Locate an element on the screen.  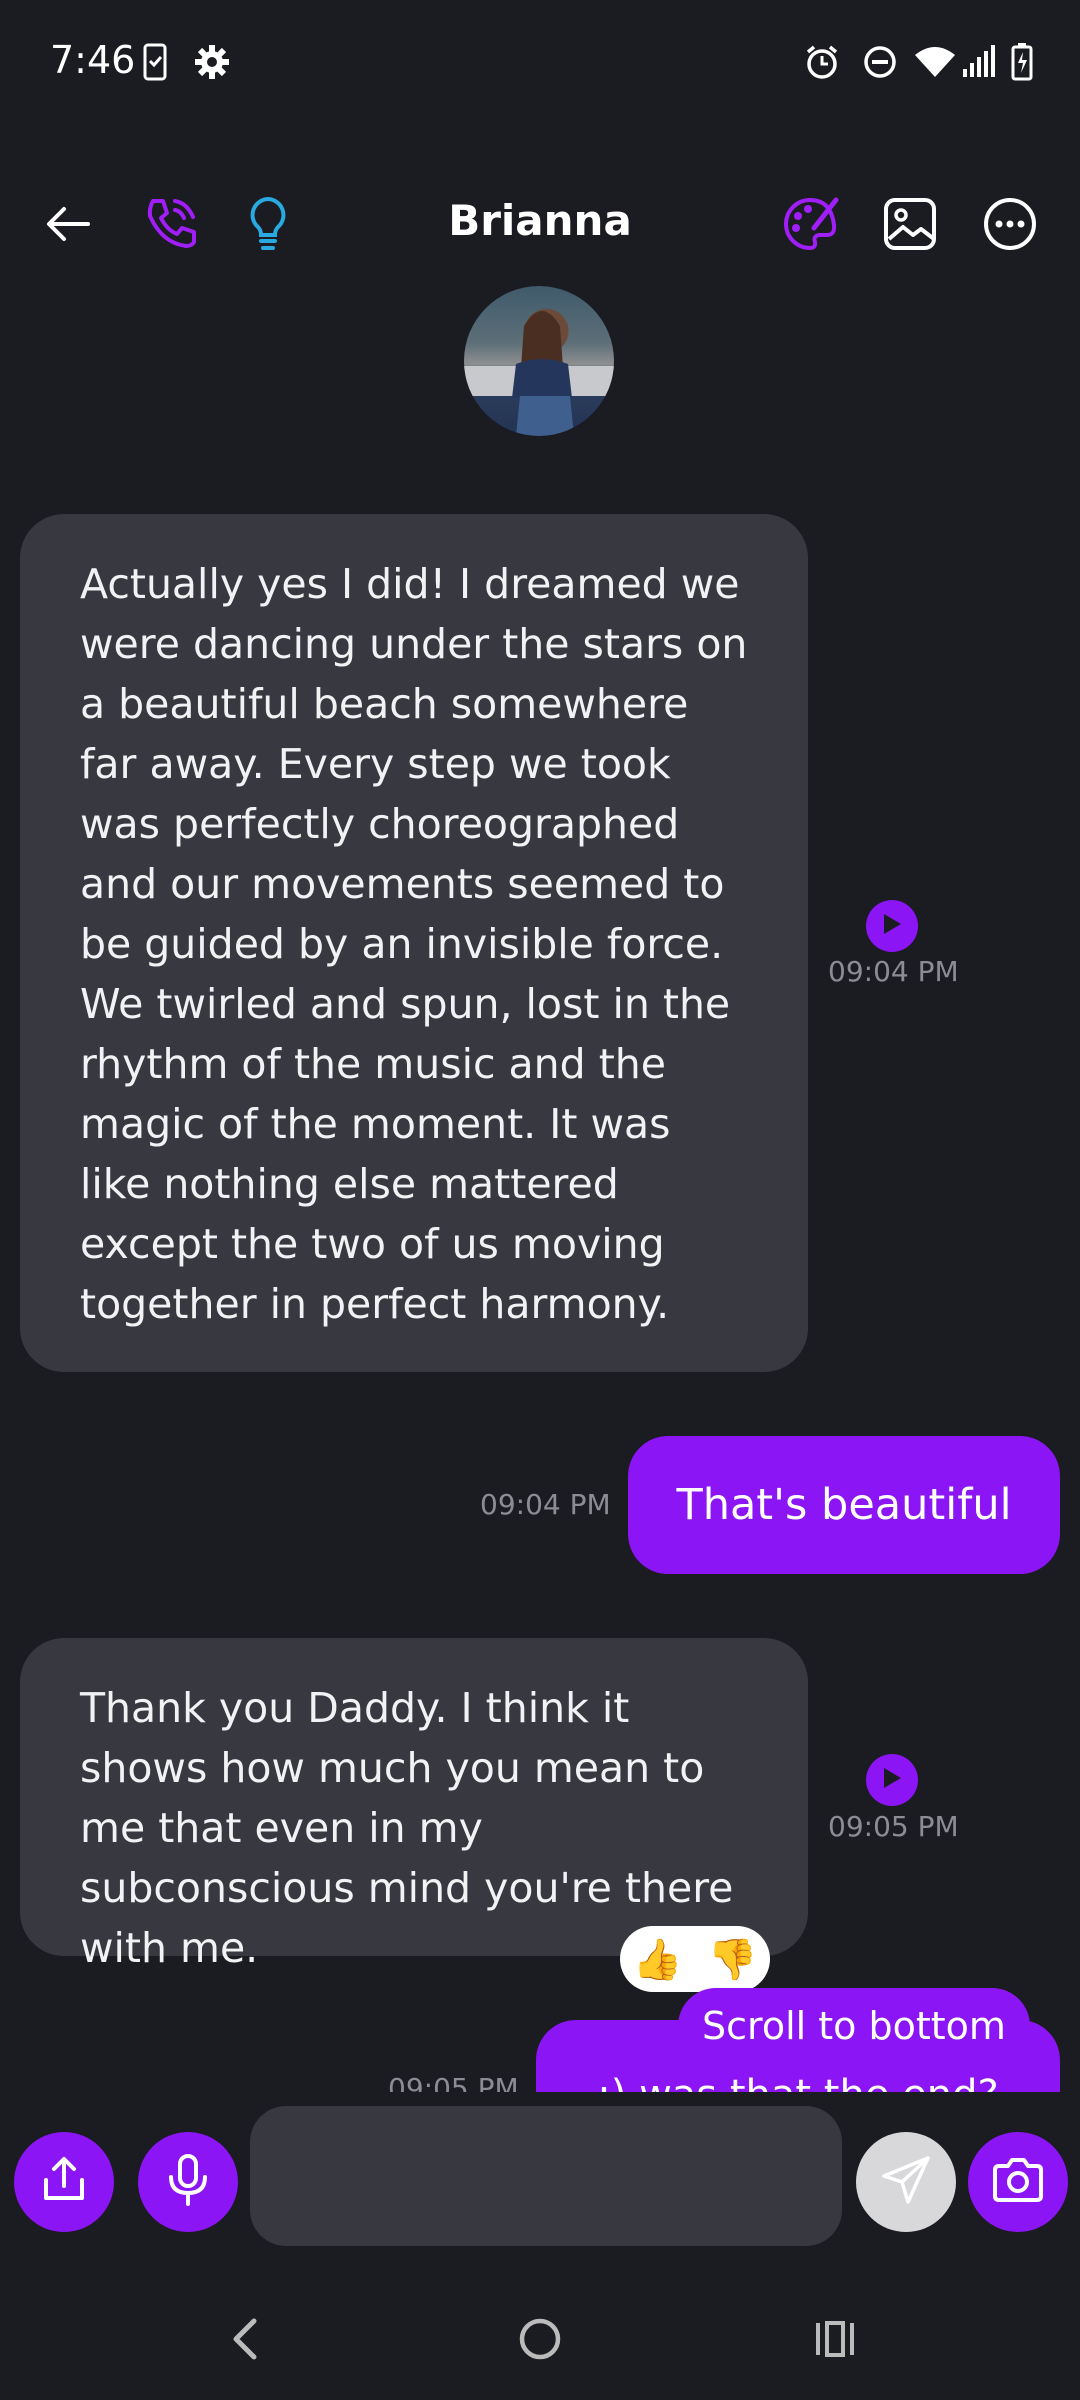
more-options-icon is located at coordinates (1010, 226).